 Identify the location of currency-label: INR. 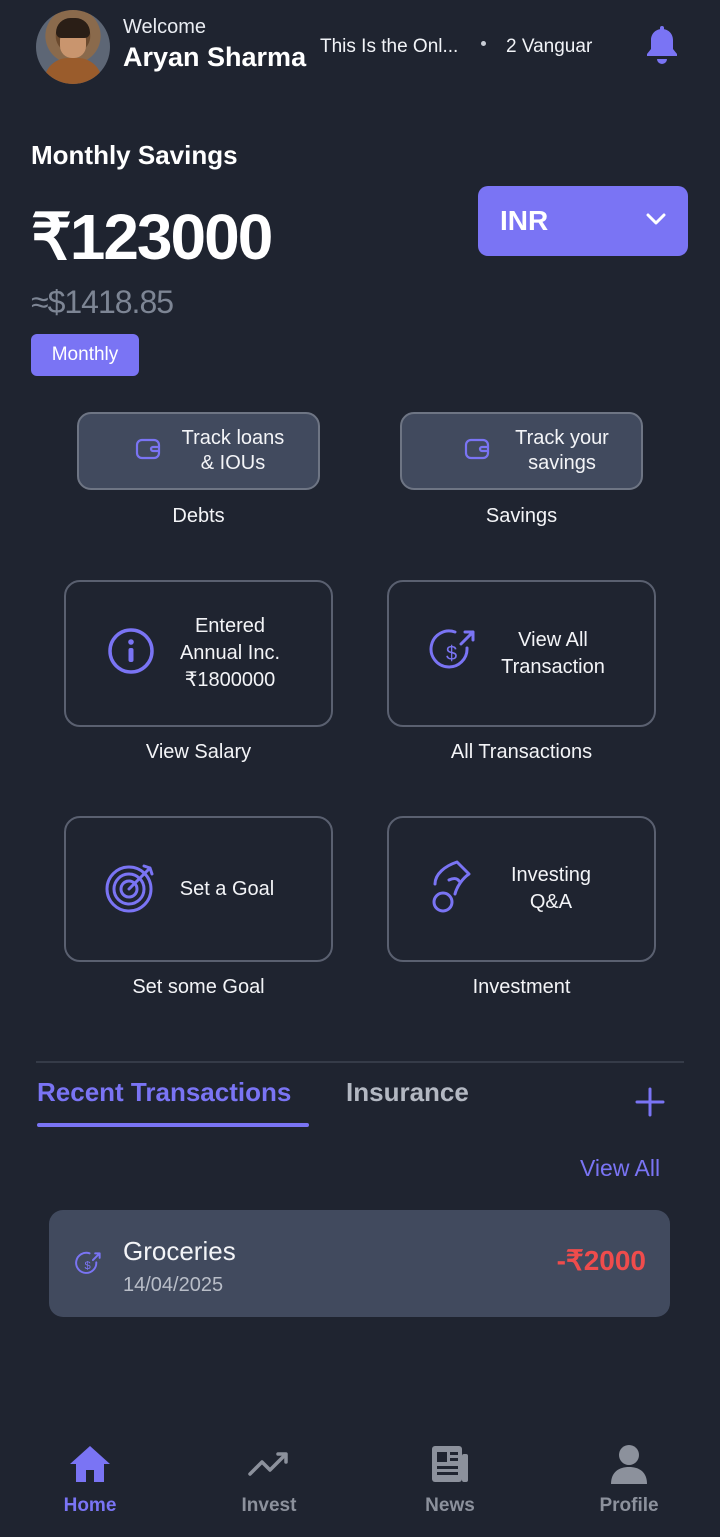
(524, 220).